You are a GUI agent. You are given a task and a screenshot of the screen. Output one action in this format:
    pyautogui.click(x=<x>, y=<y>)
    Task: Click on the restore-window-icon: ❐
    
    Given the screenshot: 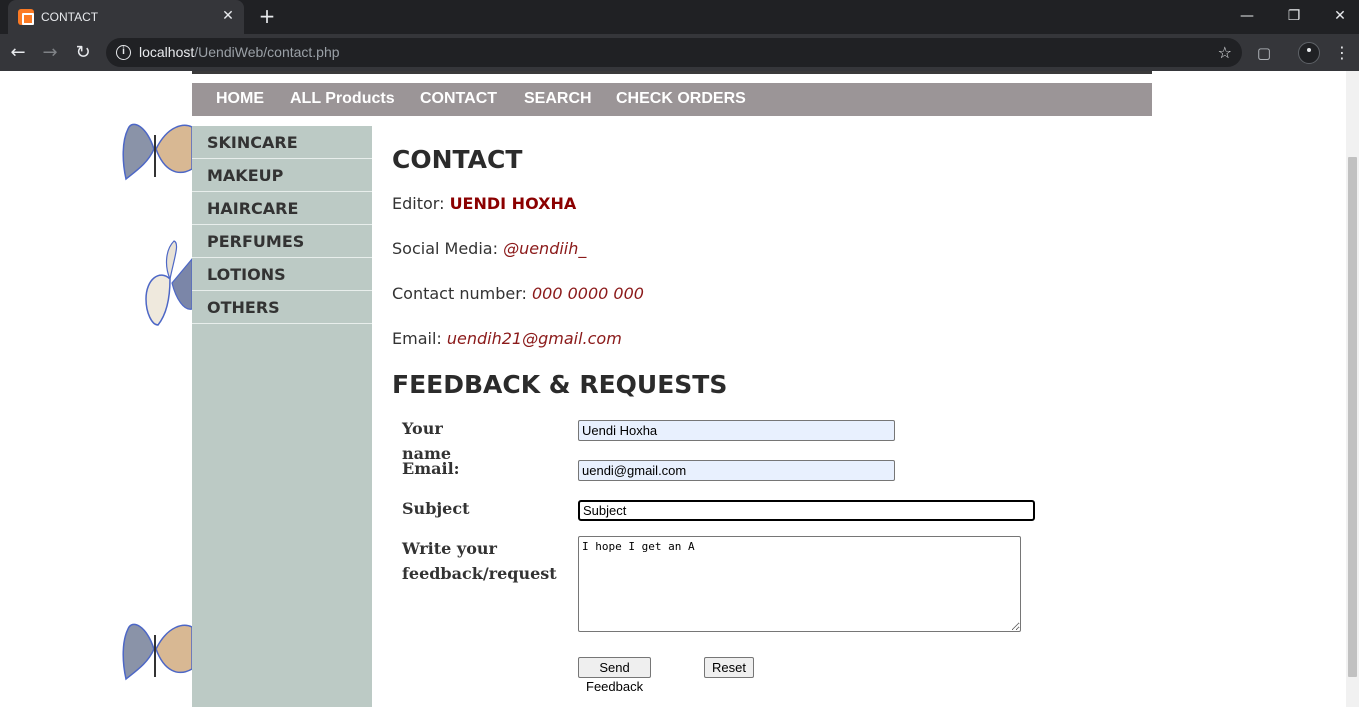 What is the action you would take?
    pyautogui.click(x=1294, y=16)
    